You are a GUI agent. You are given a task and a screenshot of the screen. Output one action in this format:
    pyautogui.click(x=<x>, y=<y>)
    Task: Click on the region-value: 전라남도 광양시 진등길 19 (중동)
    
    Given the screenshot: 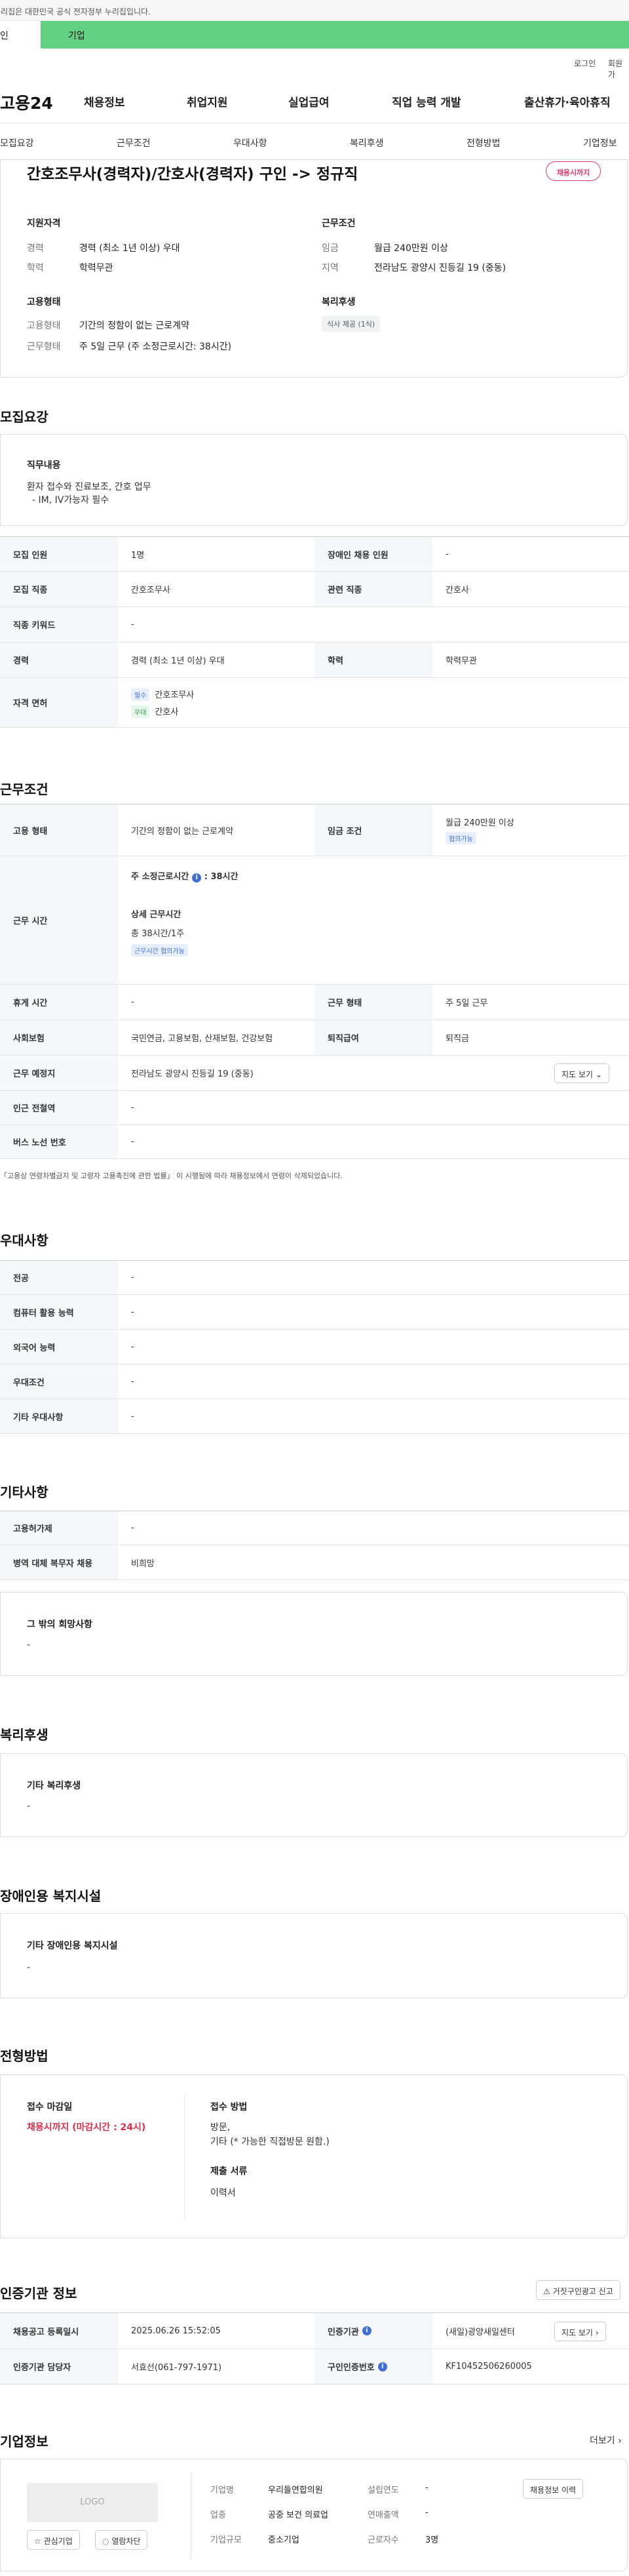 What is the action you would take?
    pyautogui.click(x=440, y=268)
    